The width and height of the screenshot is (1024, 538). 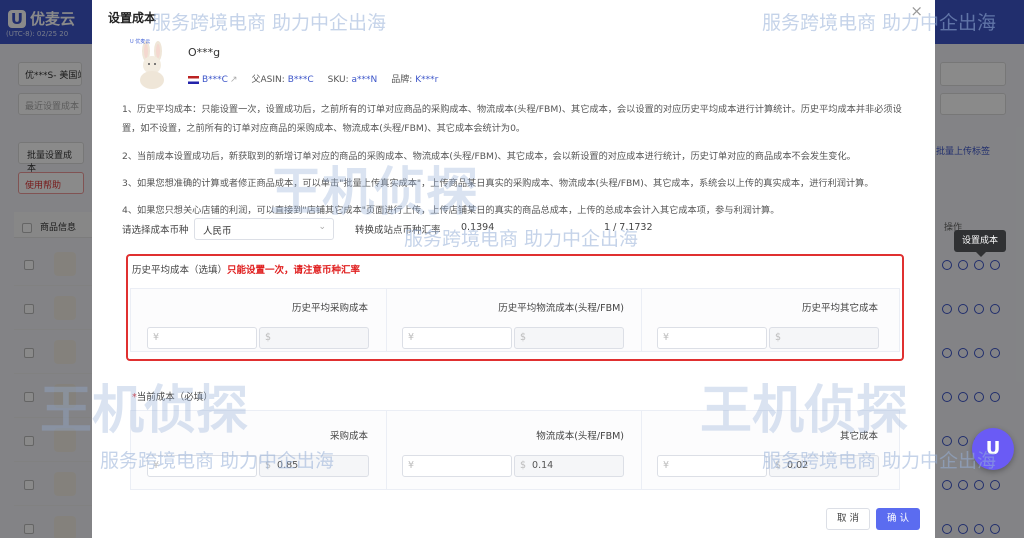 I want to click on dialog-title: 设置成本, so click(x=132, y=18).